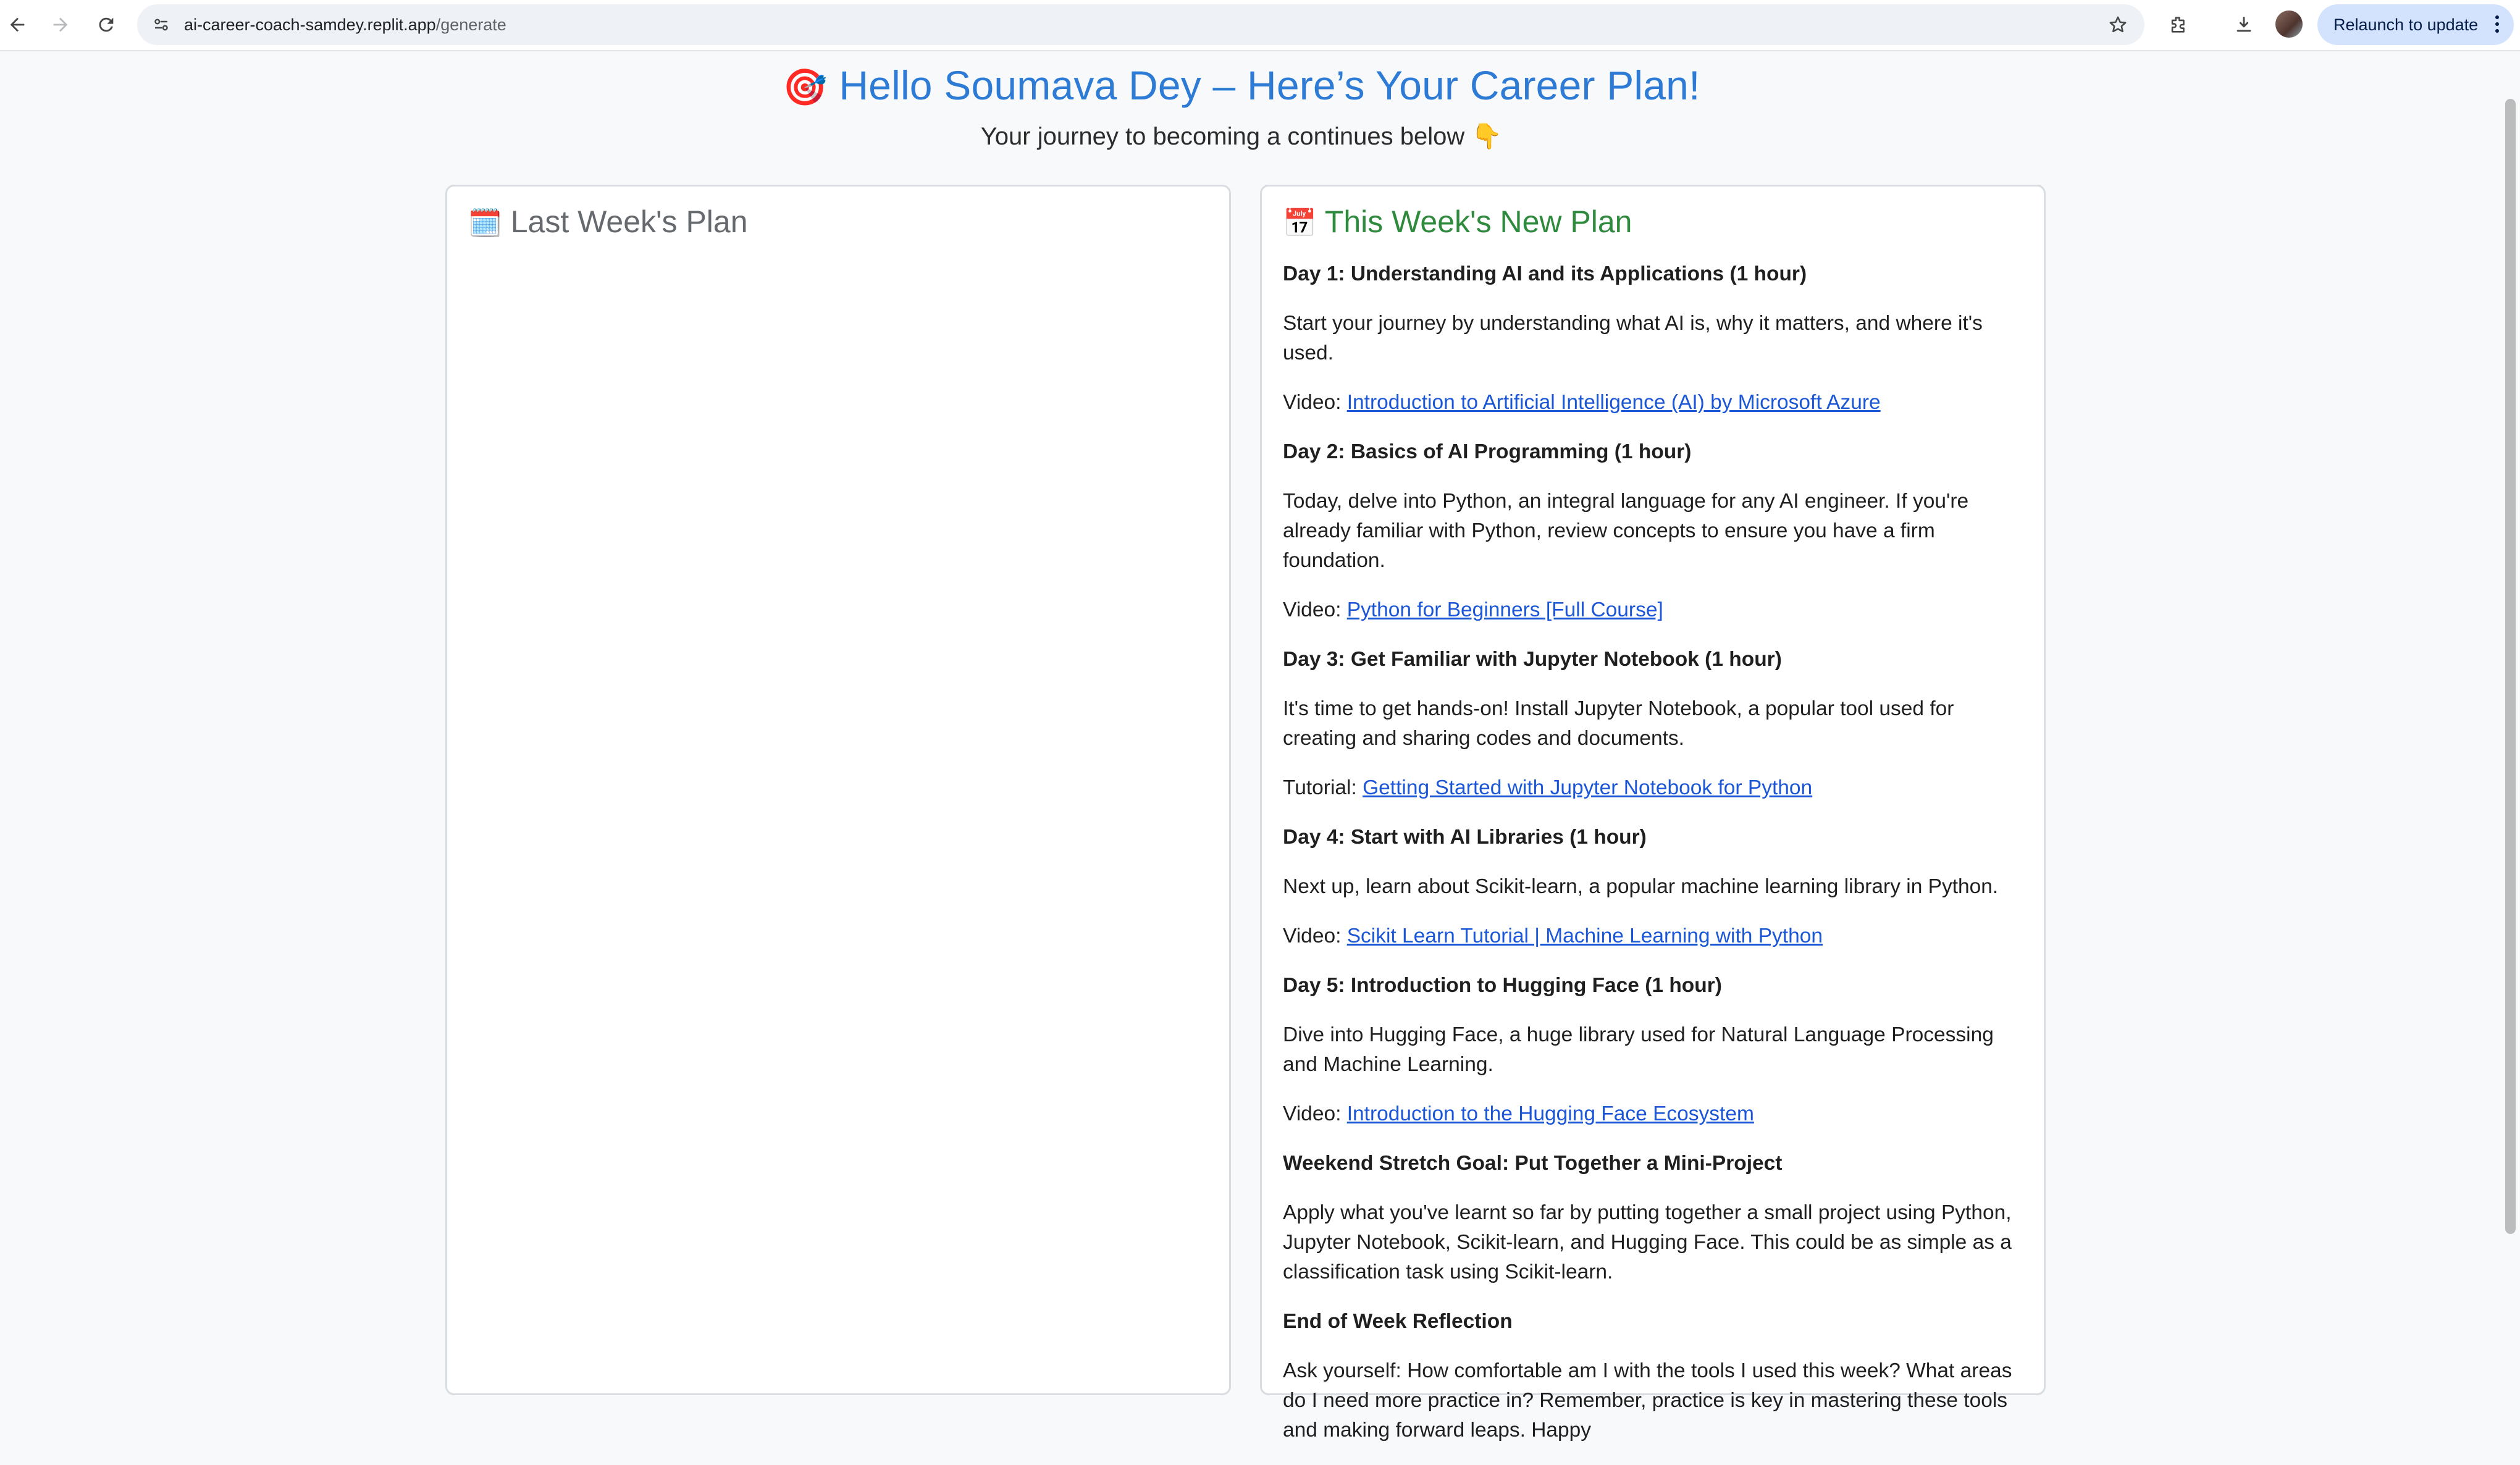  Describe the element at coordinates (1505, 609) in the screenshot. I see `day2-resource-link: Python for Beginners [Full Course]` at that location.